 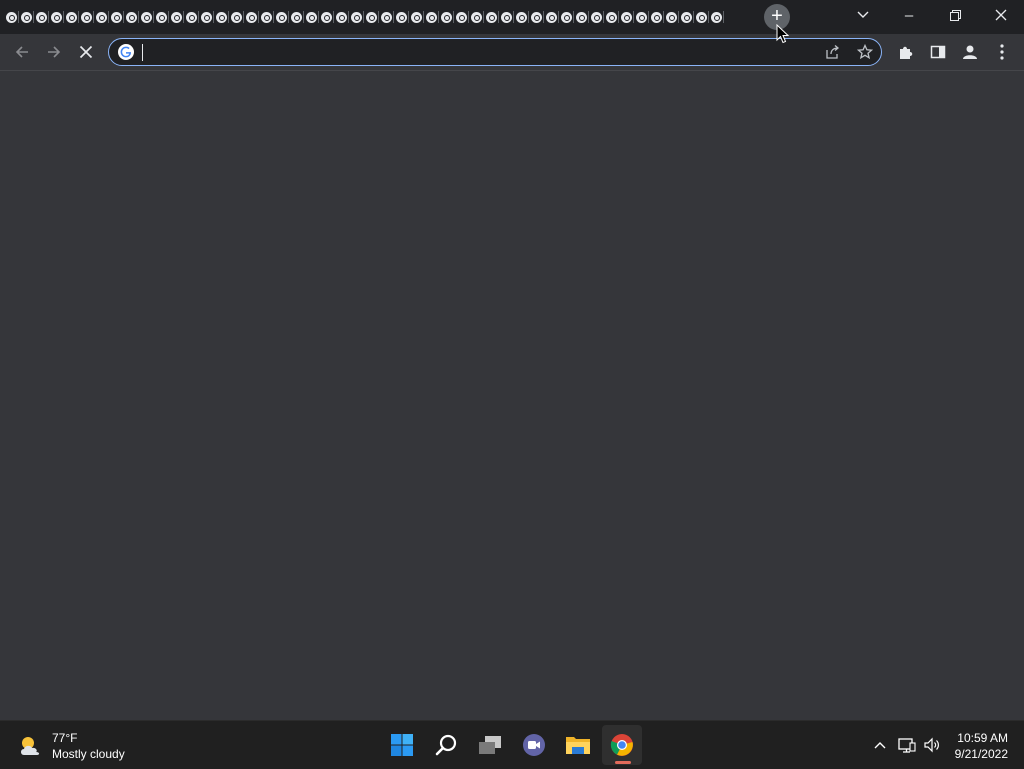 I want to click on search-button, so click(x=446, y=745).